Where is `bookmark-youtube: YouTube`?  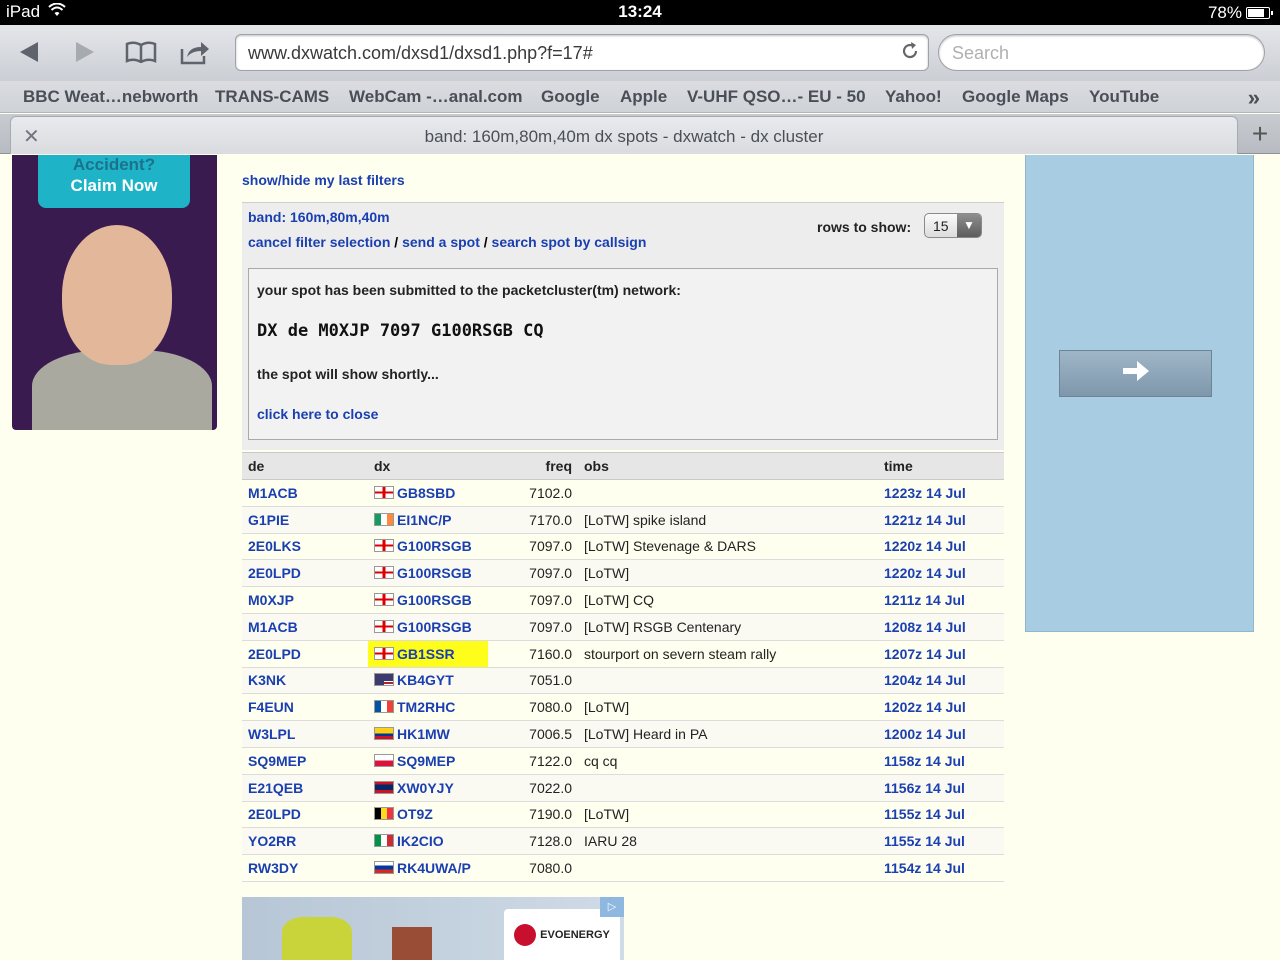
bookmark-youtube: YouTube is located at coordinates (1124, 97).